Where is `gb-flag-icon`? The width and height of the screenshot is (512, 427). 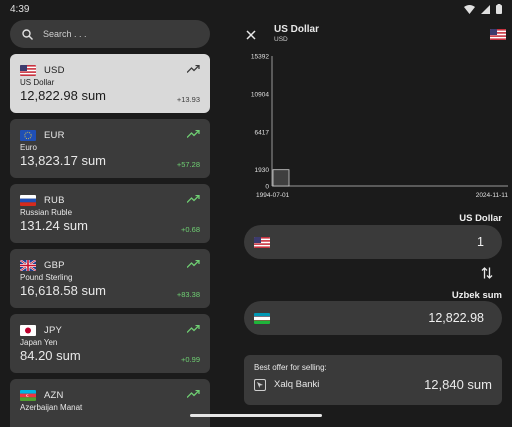
gb-flag-icon is located at coordinates (28, 265).